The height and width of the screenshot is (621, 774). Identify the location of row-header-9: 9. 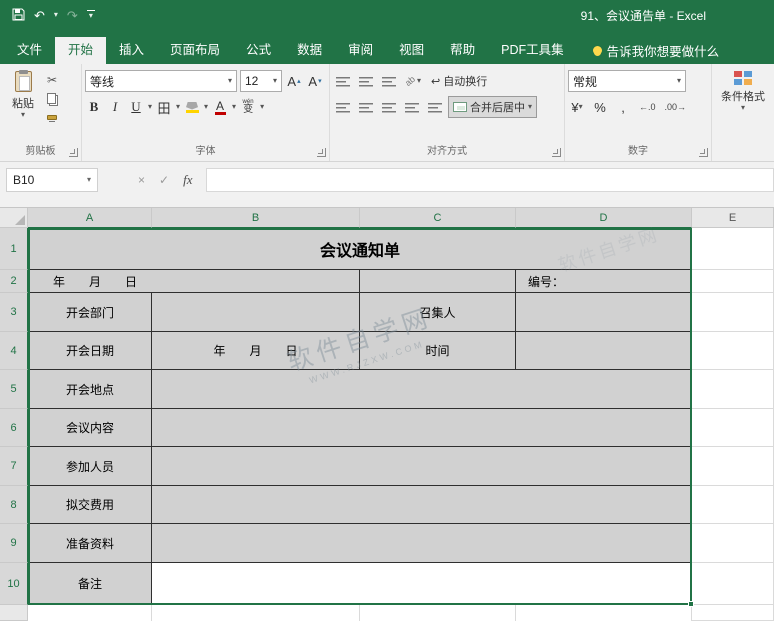
(14, 543).